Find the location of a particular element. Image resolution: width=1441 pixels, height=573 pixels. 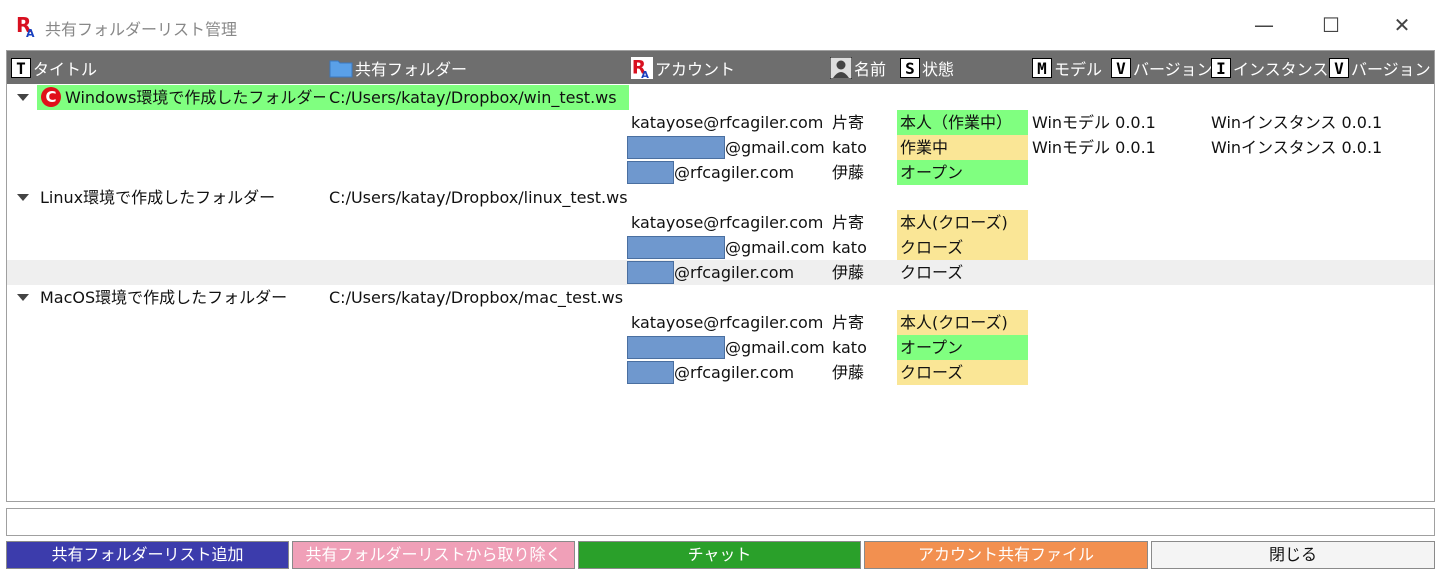

title-type-icon: T is located at coordinates (21, 67).